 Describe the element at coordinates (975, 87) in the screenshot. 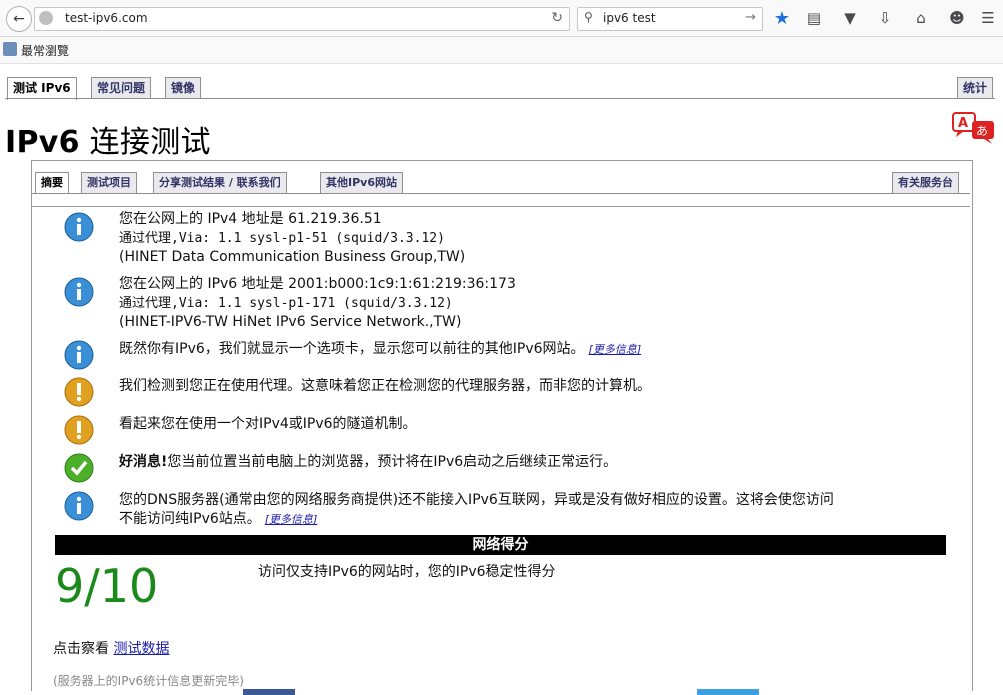

I see `tab-stats: 统计` at that location.